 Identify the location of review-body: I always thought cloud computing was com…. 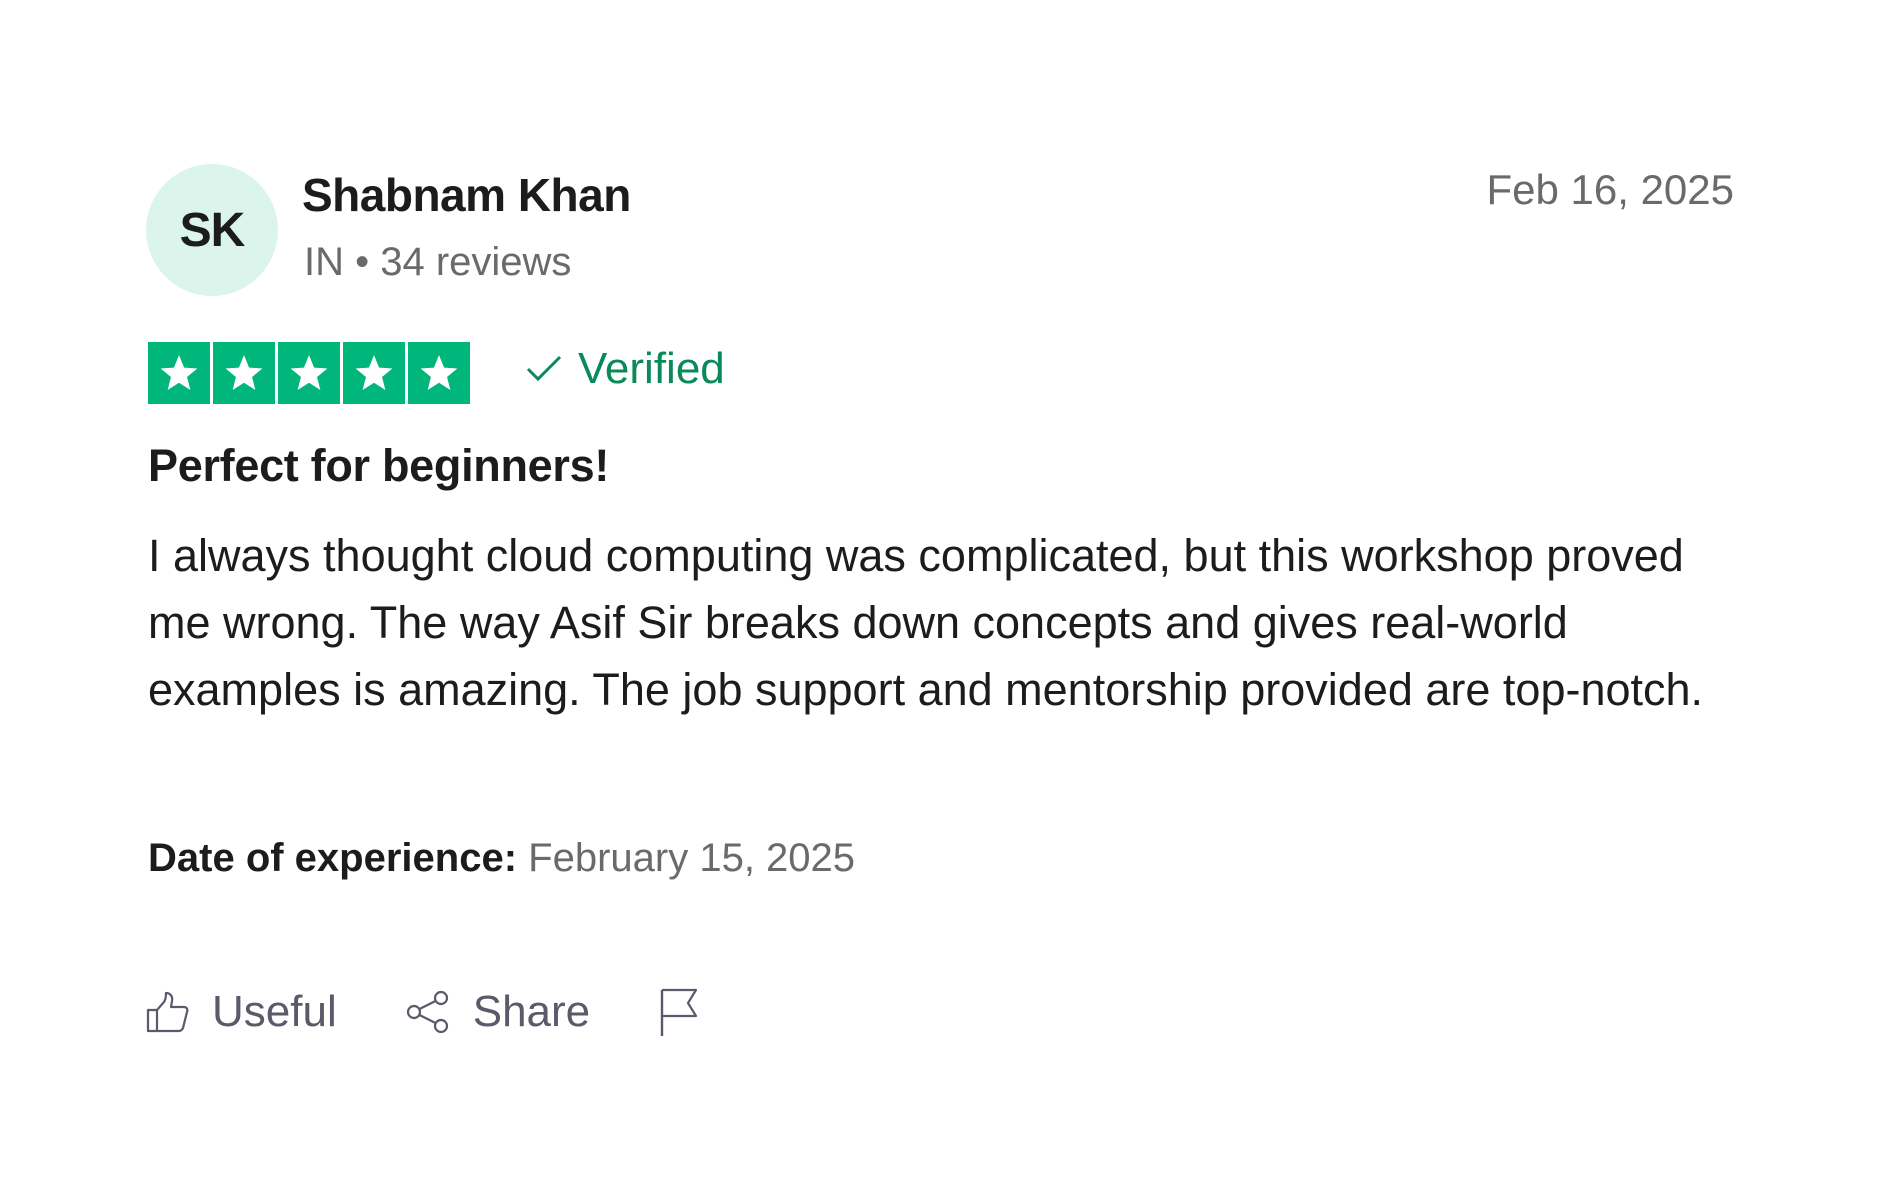
(926, 622).